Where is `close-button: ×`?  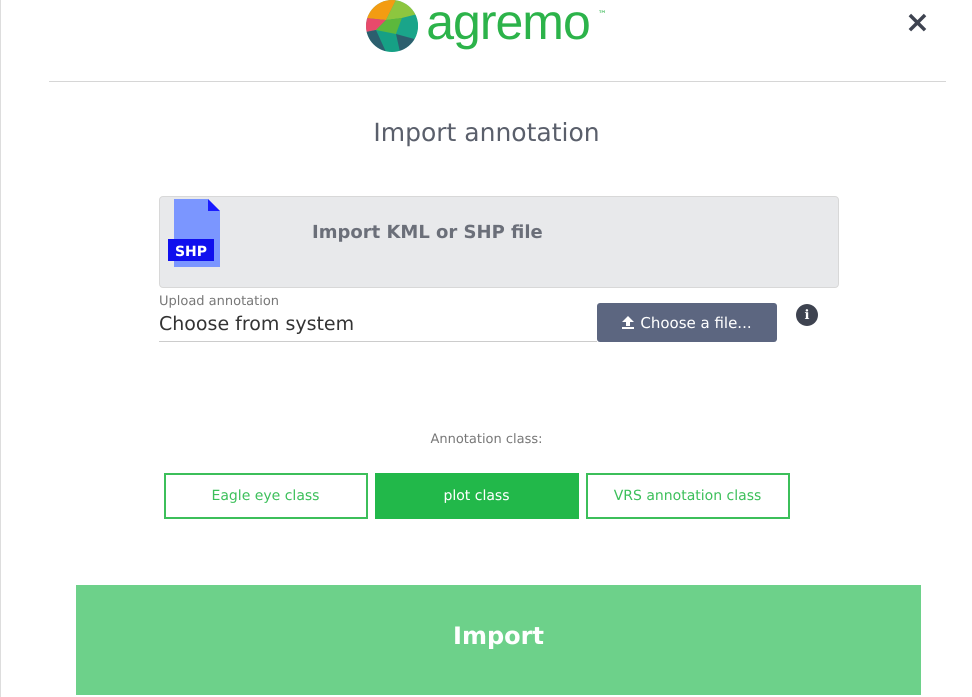 close-button: × is located at coordinates (917, 23).